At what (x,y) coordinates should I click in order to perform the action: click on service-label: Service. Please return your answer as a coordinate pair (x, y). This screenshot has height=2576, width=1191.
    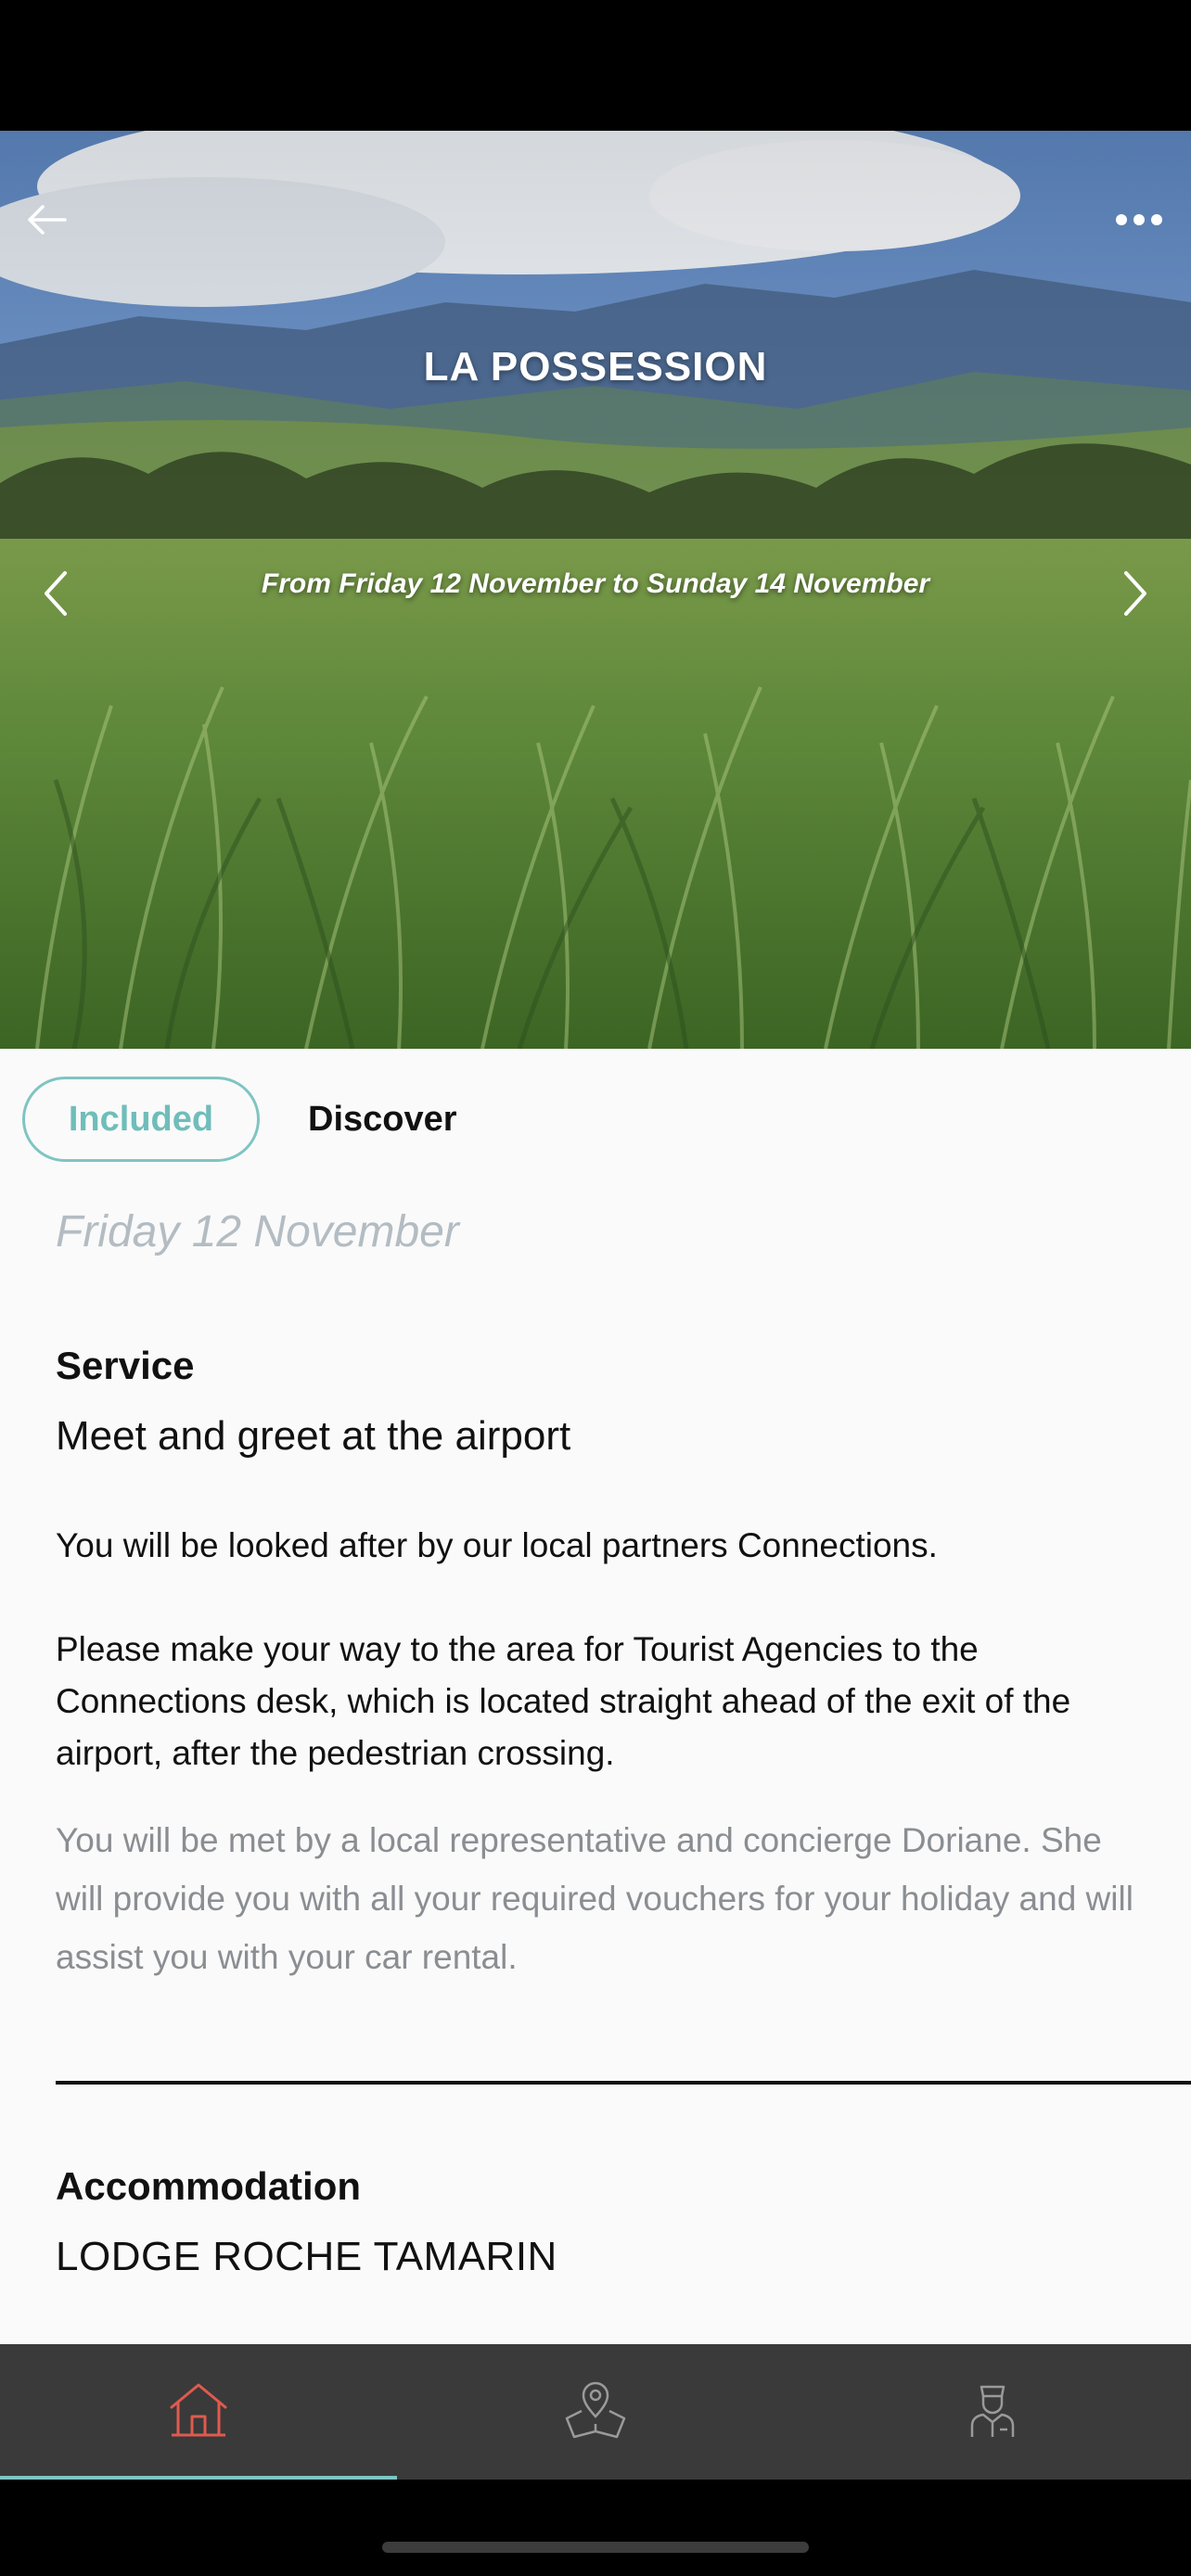
    Looking at the image, I should click on (126, 1365).